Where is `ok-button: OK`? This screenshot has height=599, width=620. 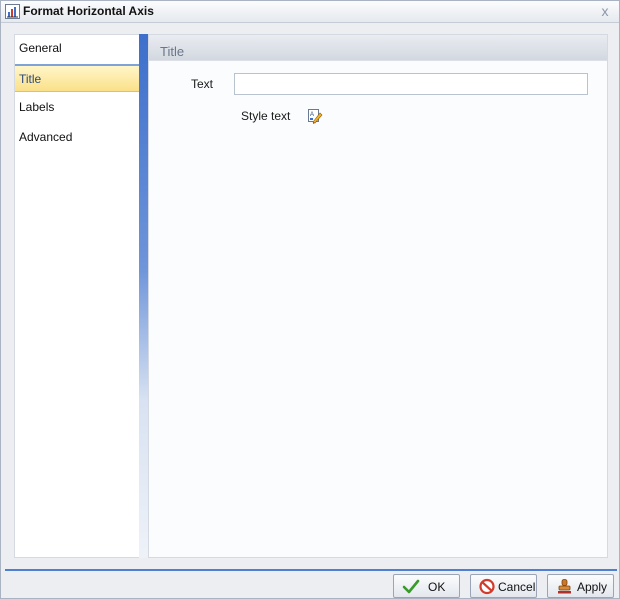 ok-button: OK is located at coordinates (426, 586).